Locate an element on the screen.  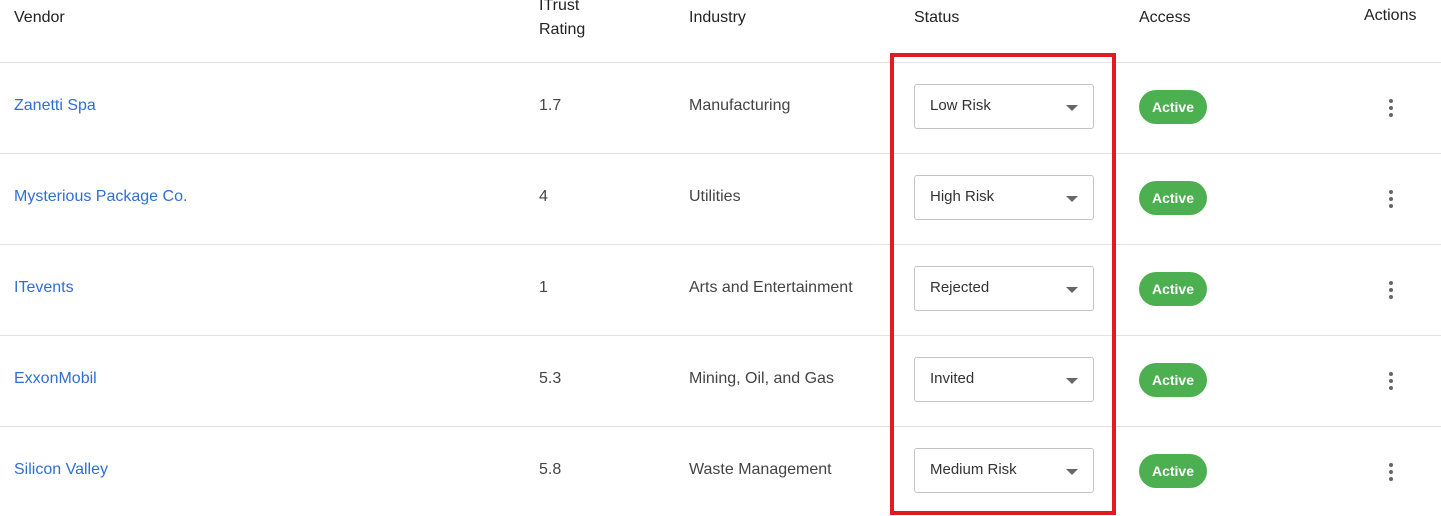
status-select-value: Low Risk is located at coordinates (960, 105).